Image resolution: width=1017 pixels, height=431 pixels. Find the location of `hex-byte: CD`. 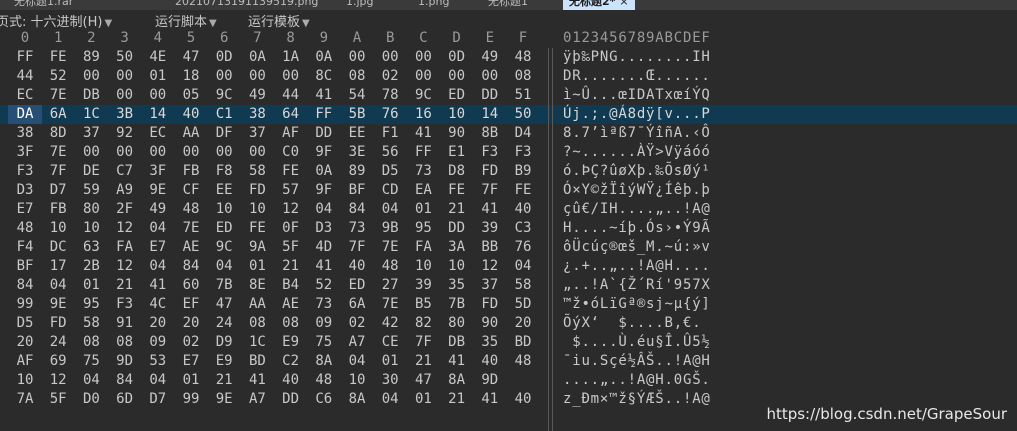

hex-byte: CD is located at coordinates (390, 190).